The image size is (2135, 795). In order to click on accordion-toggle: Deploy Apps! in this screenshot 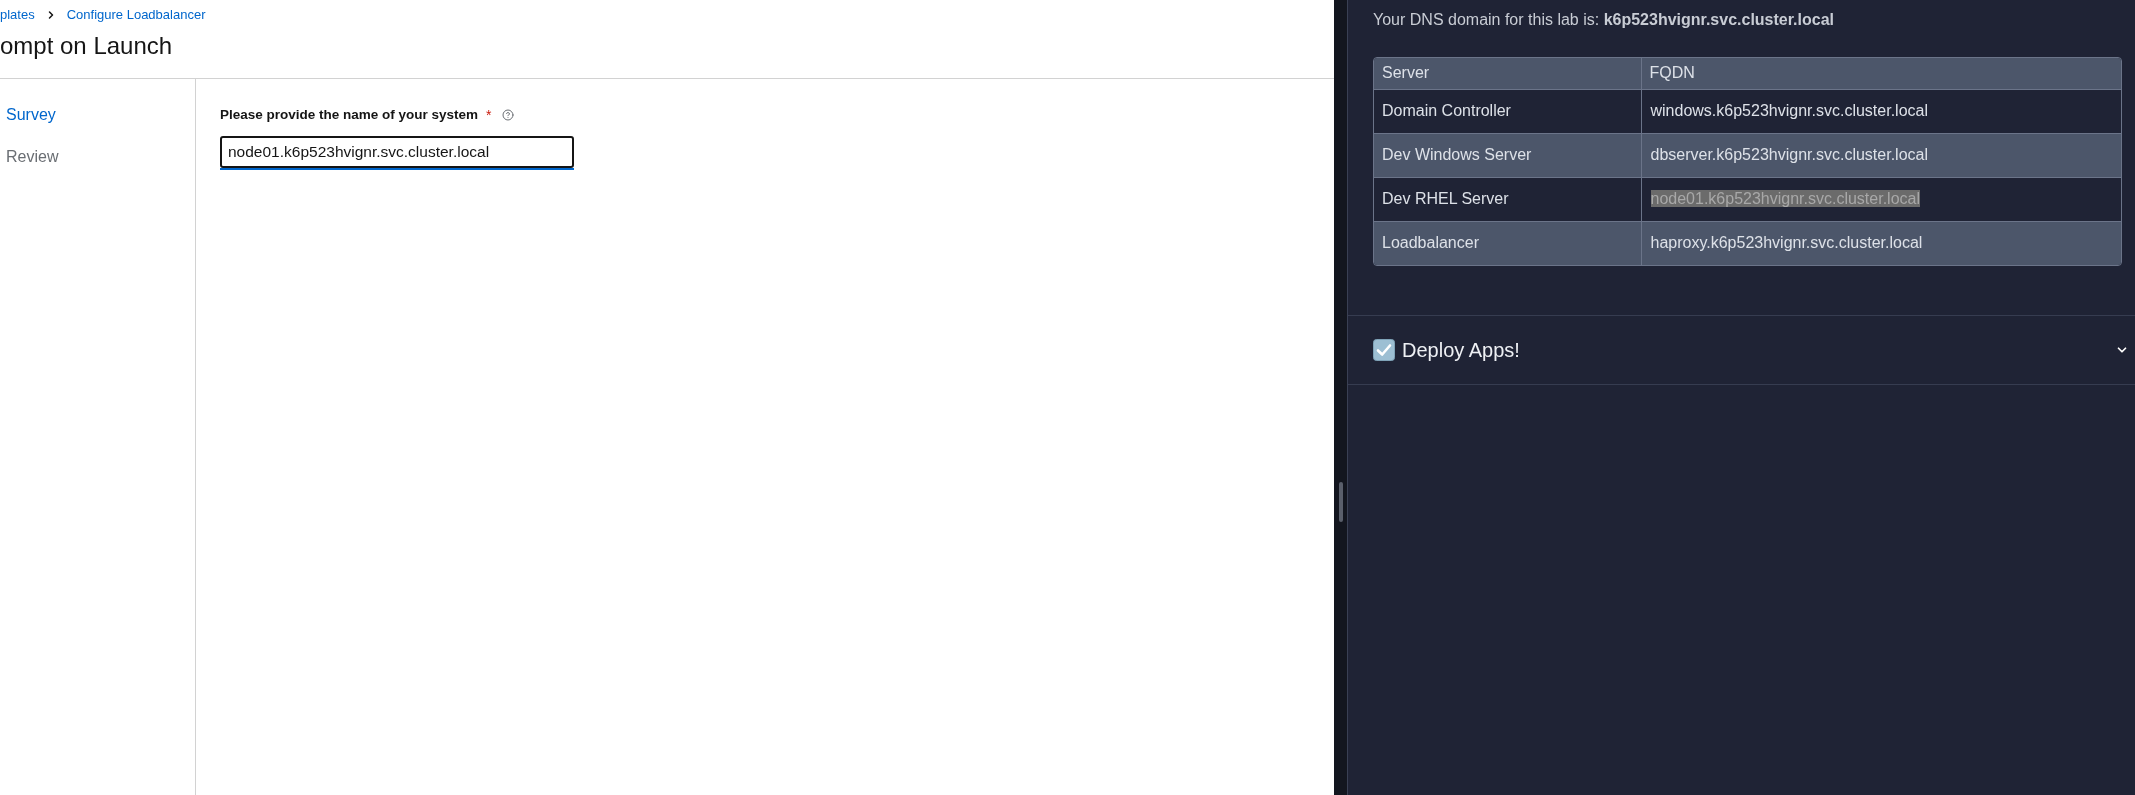, I will do `click(1741, 350)`.